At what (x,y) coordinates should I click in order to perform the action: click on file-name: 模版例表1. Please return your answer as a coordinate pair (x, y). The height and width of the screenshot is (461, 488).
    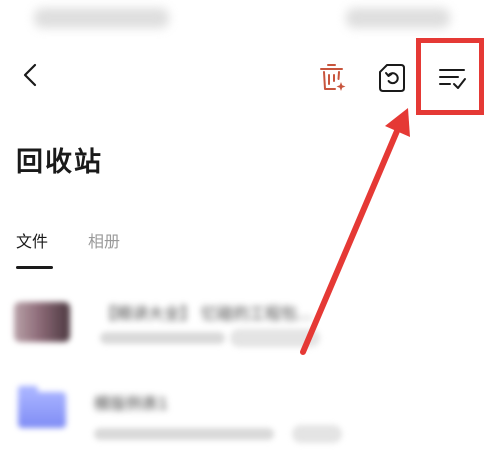
    Looking at the image, I should click on (131, 403).